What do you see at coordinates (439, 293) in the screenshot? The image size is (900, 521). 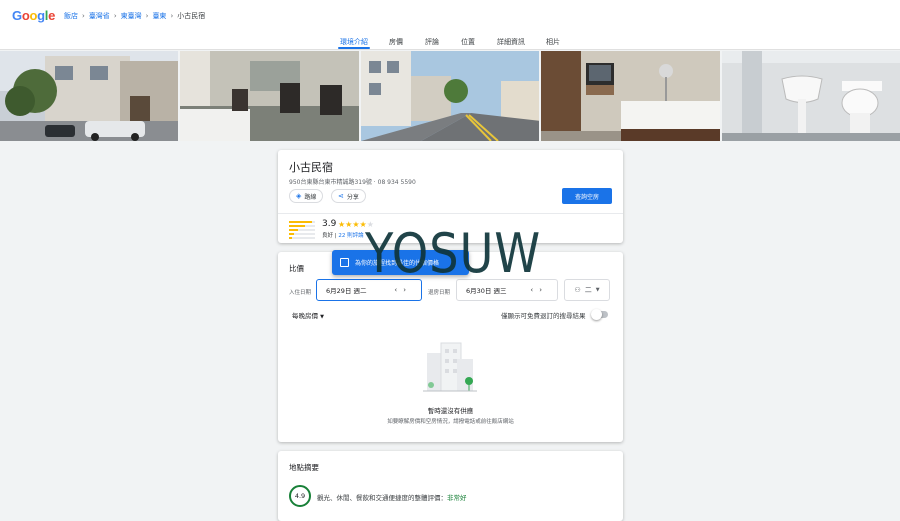 I see `checkout-label: 退房日期` at bounding box center [439, 293].